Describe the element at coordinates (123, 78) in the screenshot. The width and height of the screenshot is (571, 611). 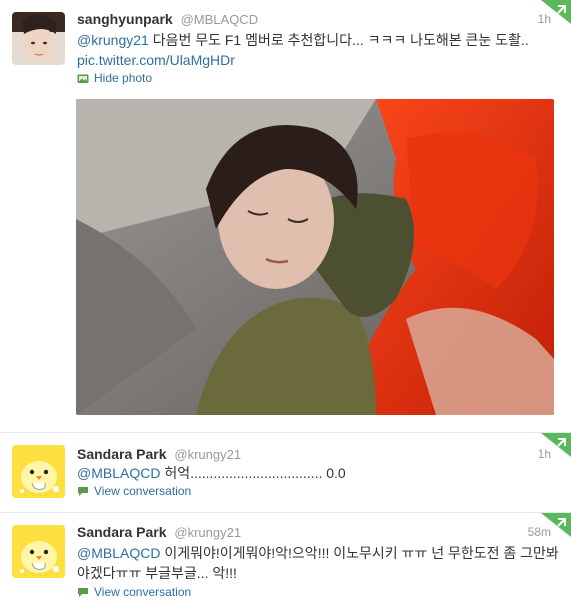
I see `hide-photo-label: Hide photo` at that location.